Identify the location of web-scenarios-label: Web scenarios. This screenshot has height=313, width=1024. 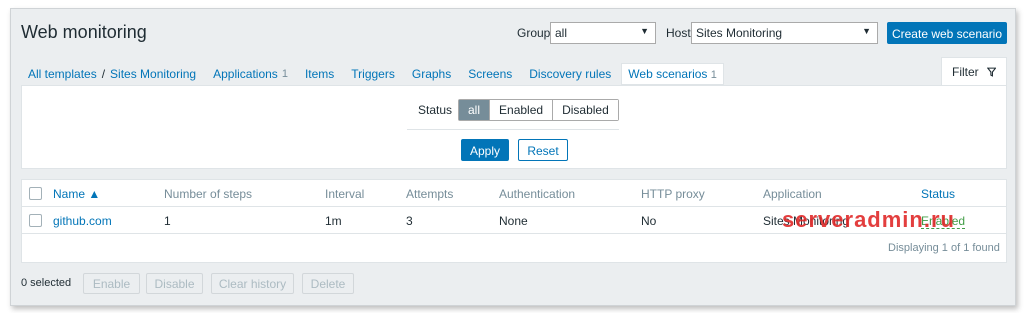
(668, 74).